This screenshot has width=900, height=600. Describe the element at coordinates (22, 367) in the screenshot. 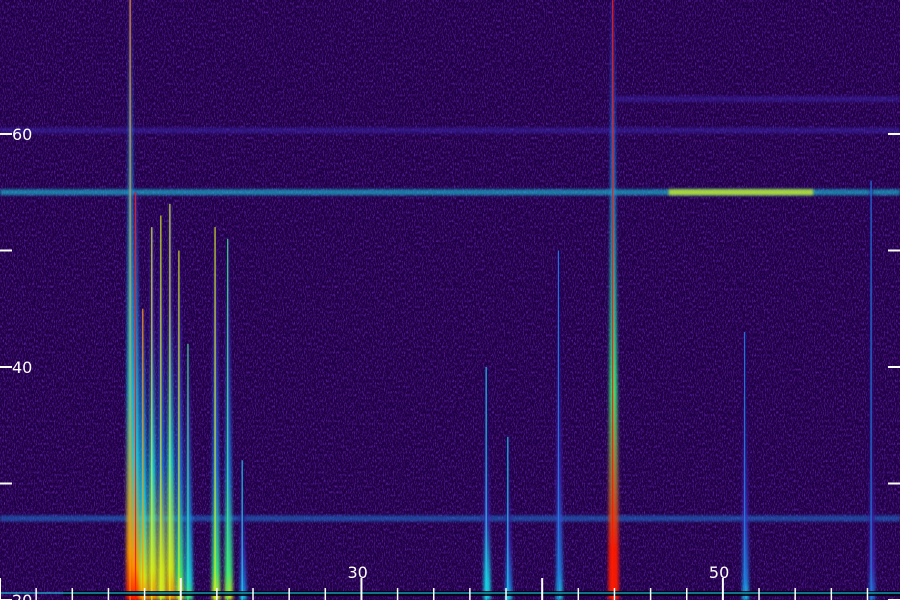

I see `y-tick-label-1: 40` at that location.